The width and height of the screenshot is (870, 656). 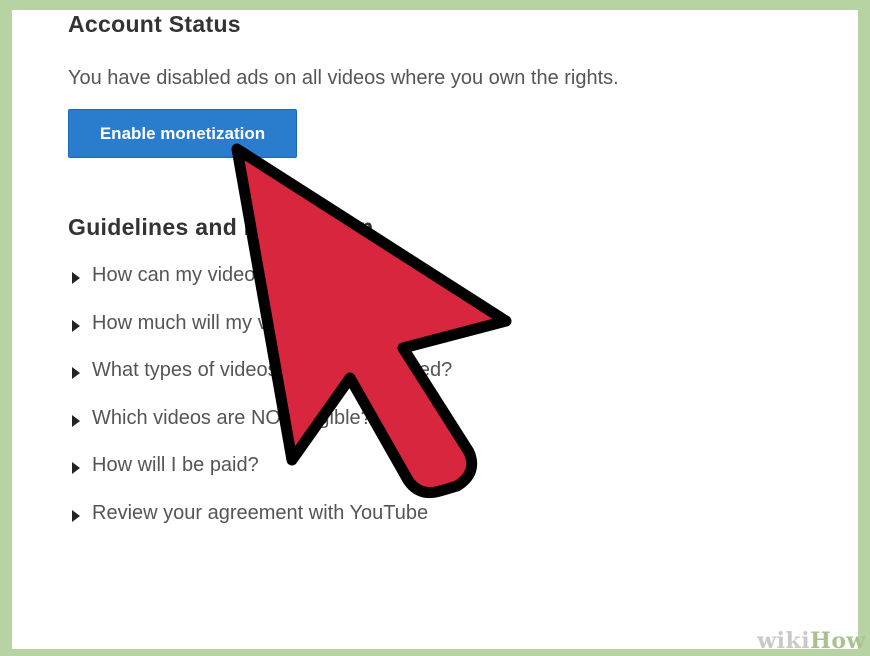 What do you see at coordinates (232, 417) in the screenshot?
I see `guideline-item-label: Which videos are NOT eligible?` at bounding box center [232, 417].